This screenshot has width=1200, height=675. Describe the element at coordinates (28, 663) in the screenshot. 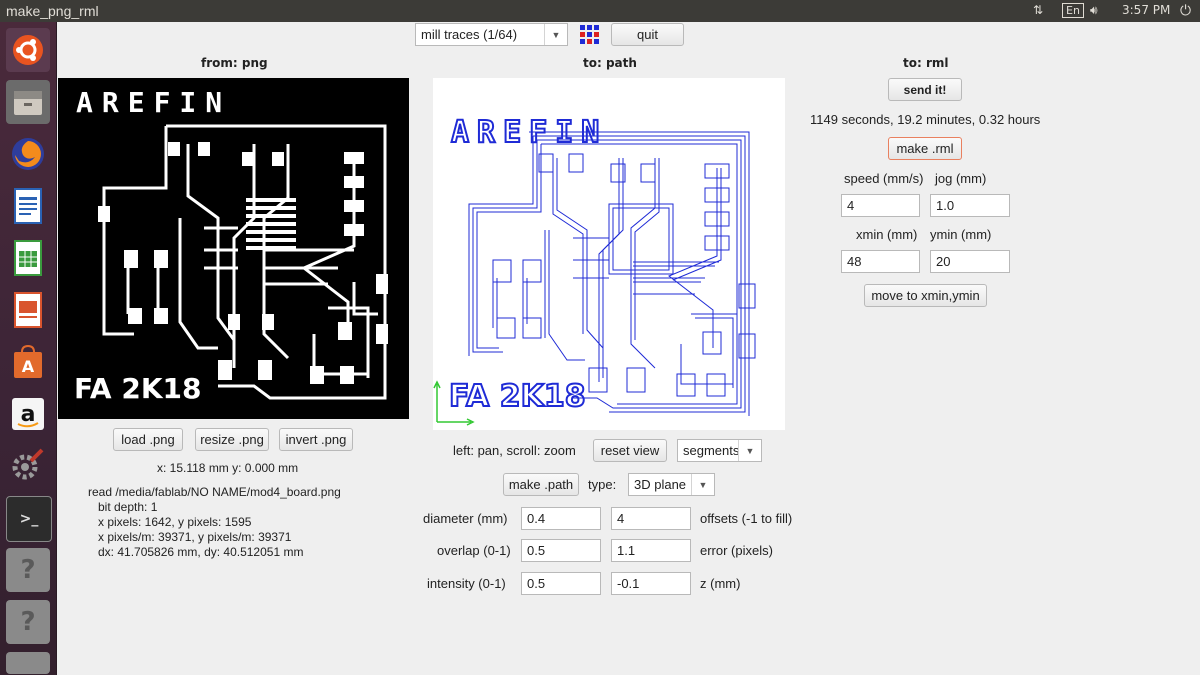

I see `trash-icon` at that location.